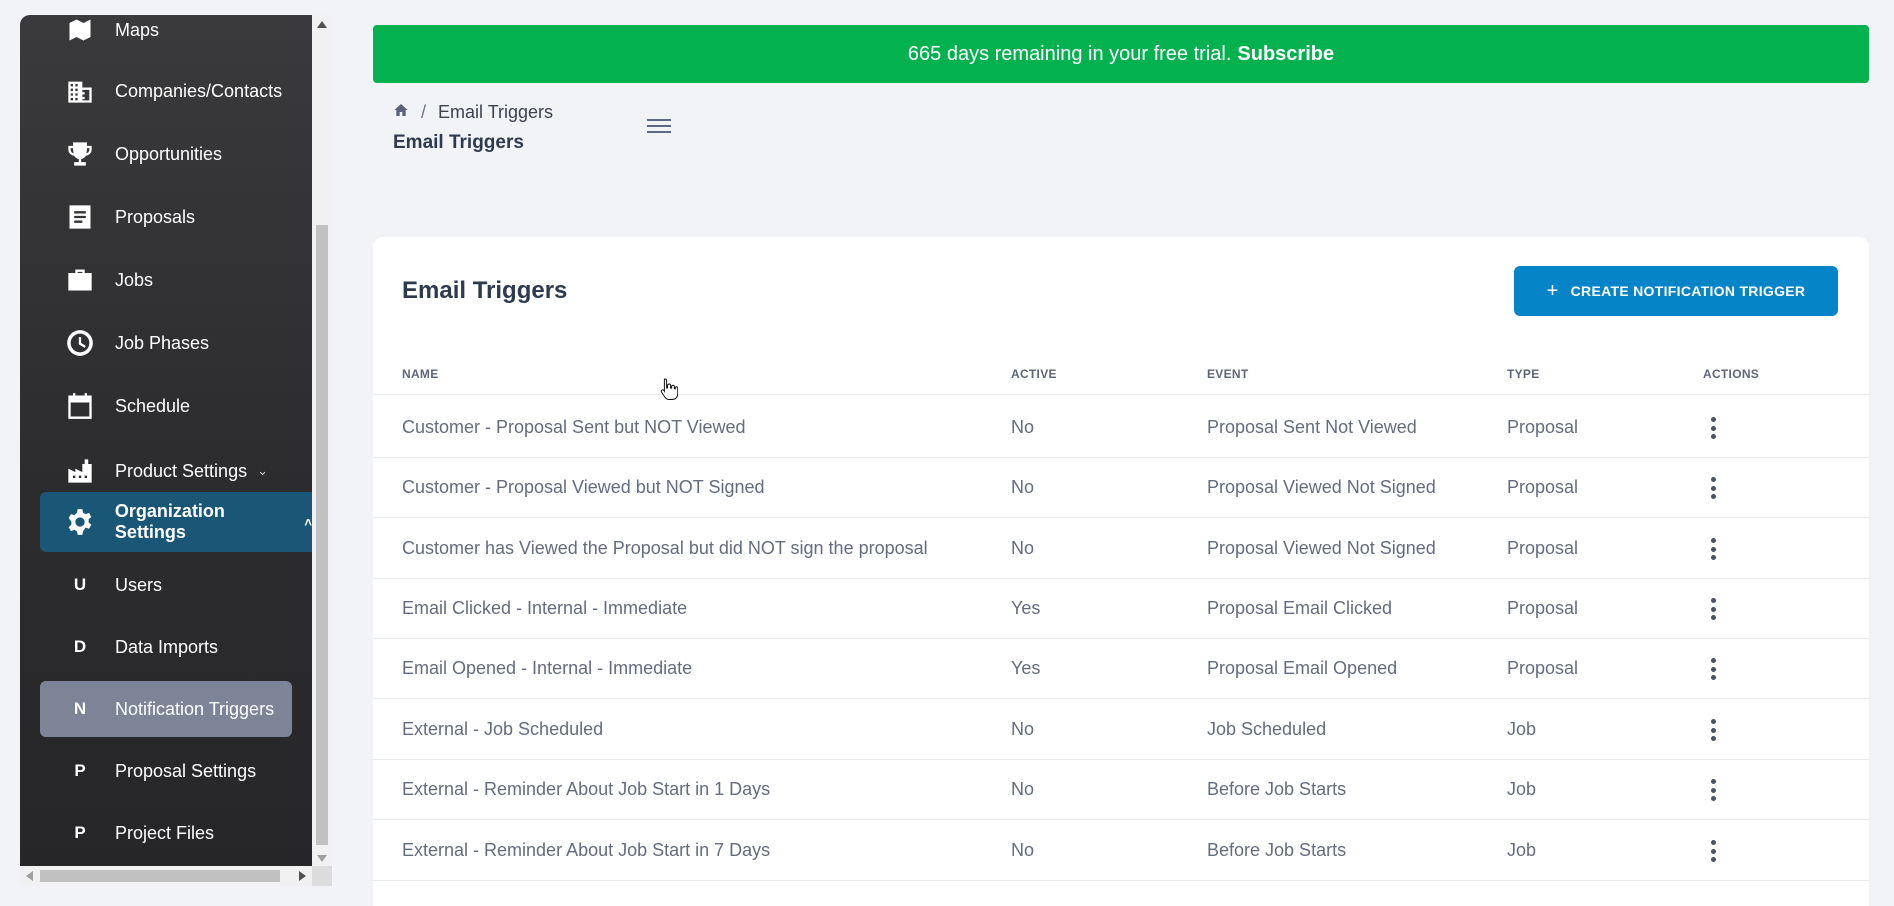 This screenshot has width=1894, height=906. I want to click on sidebar-vertical-scrollbar, so click(322, 441).